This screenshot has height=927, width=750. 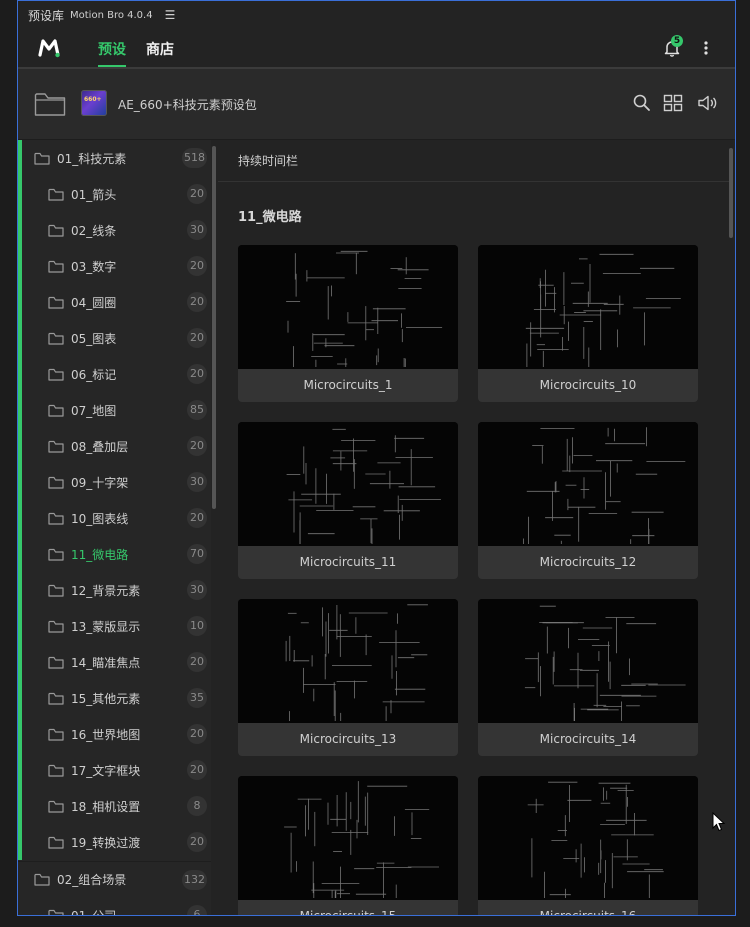 What do you see at coordinates (114, 410) in the screenshot?
I see `sidebar-item: 07_地图 85` at bounding box center [114, 410].